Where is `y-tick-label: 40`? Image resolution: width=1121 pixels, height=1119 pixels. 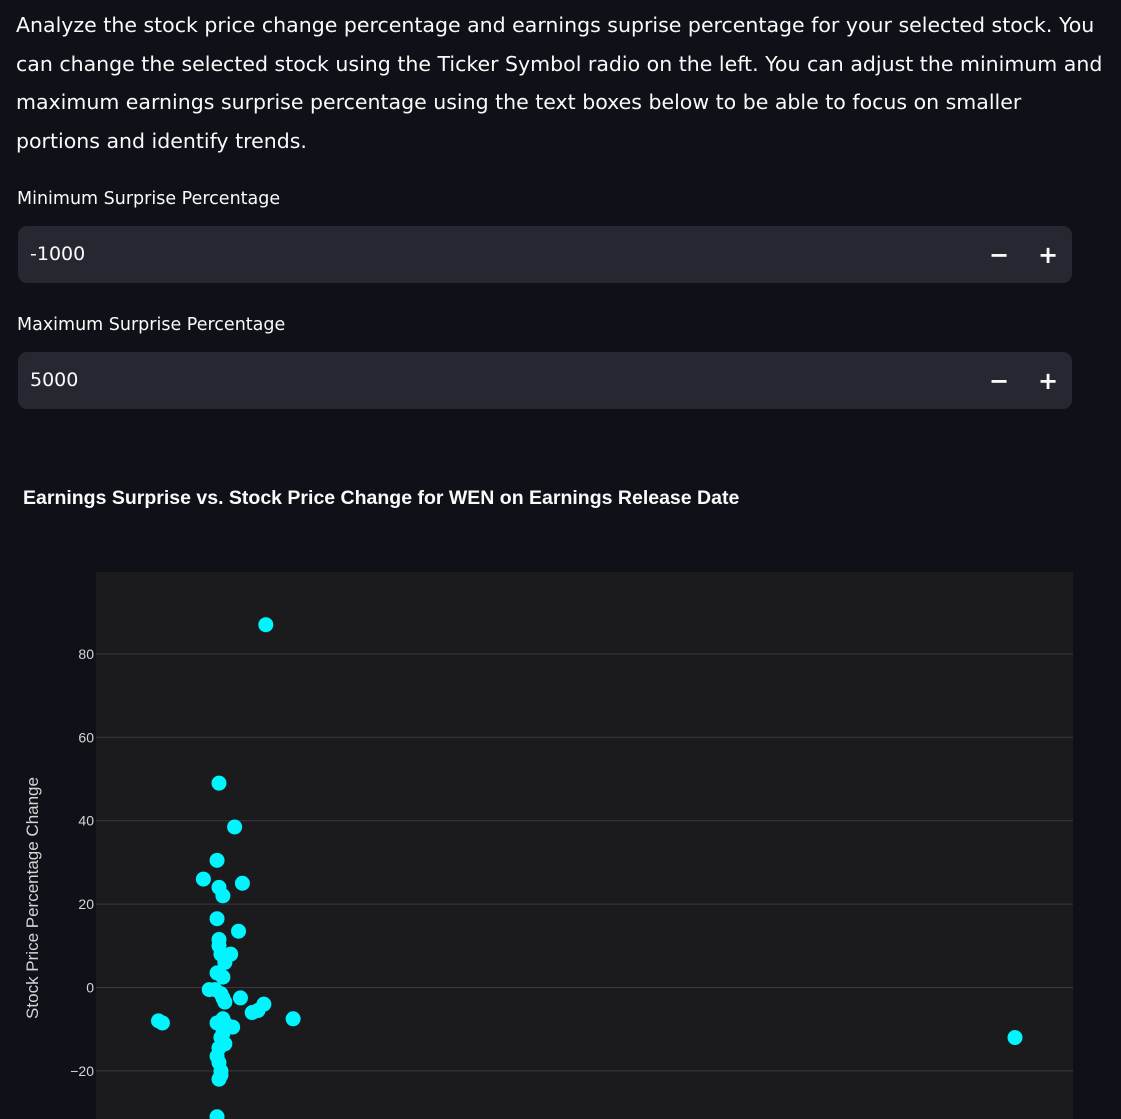 y-tick-label: 40 is located at coordinates (86, 821).